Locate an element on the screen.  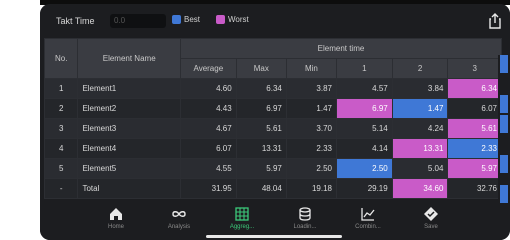
min-cell: 2.50 is located at coordinates (311, 168).